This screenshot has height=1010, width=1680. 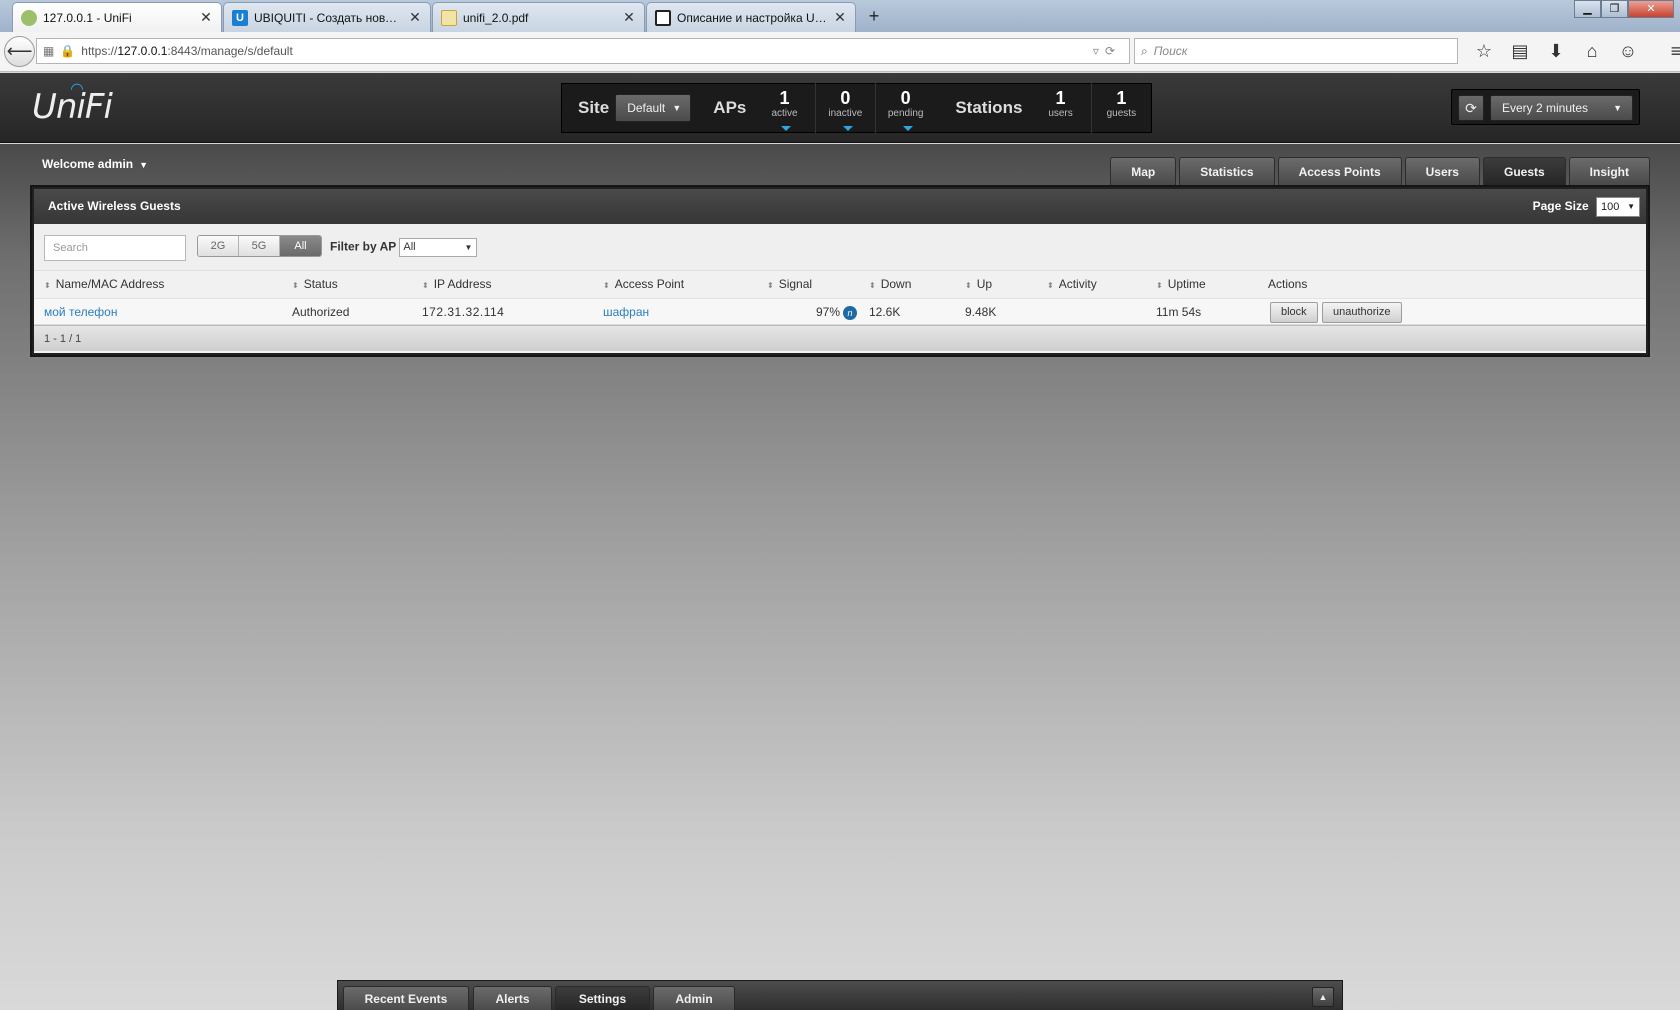 What do you see at coordinates (1143, 171) in the screenshot?
I see `tab-map: Map` at bounding box center [1143, 171].